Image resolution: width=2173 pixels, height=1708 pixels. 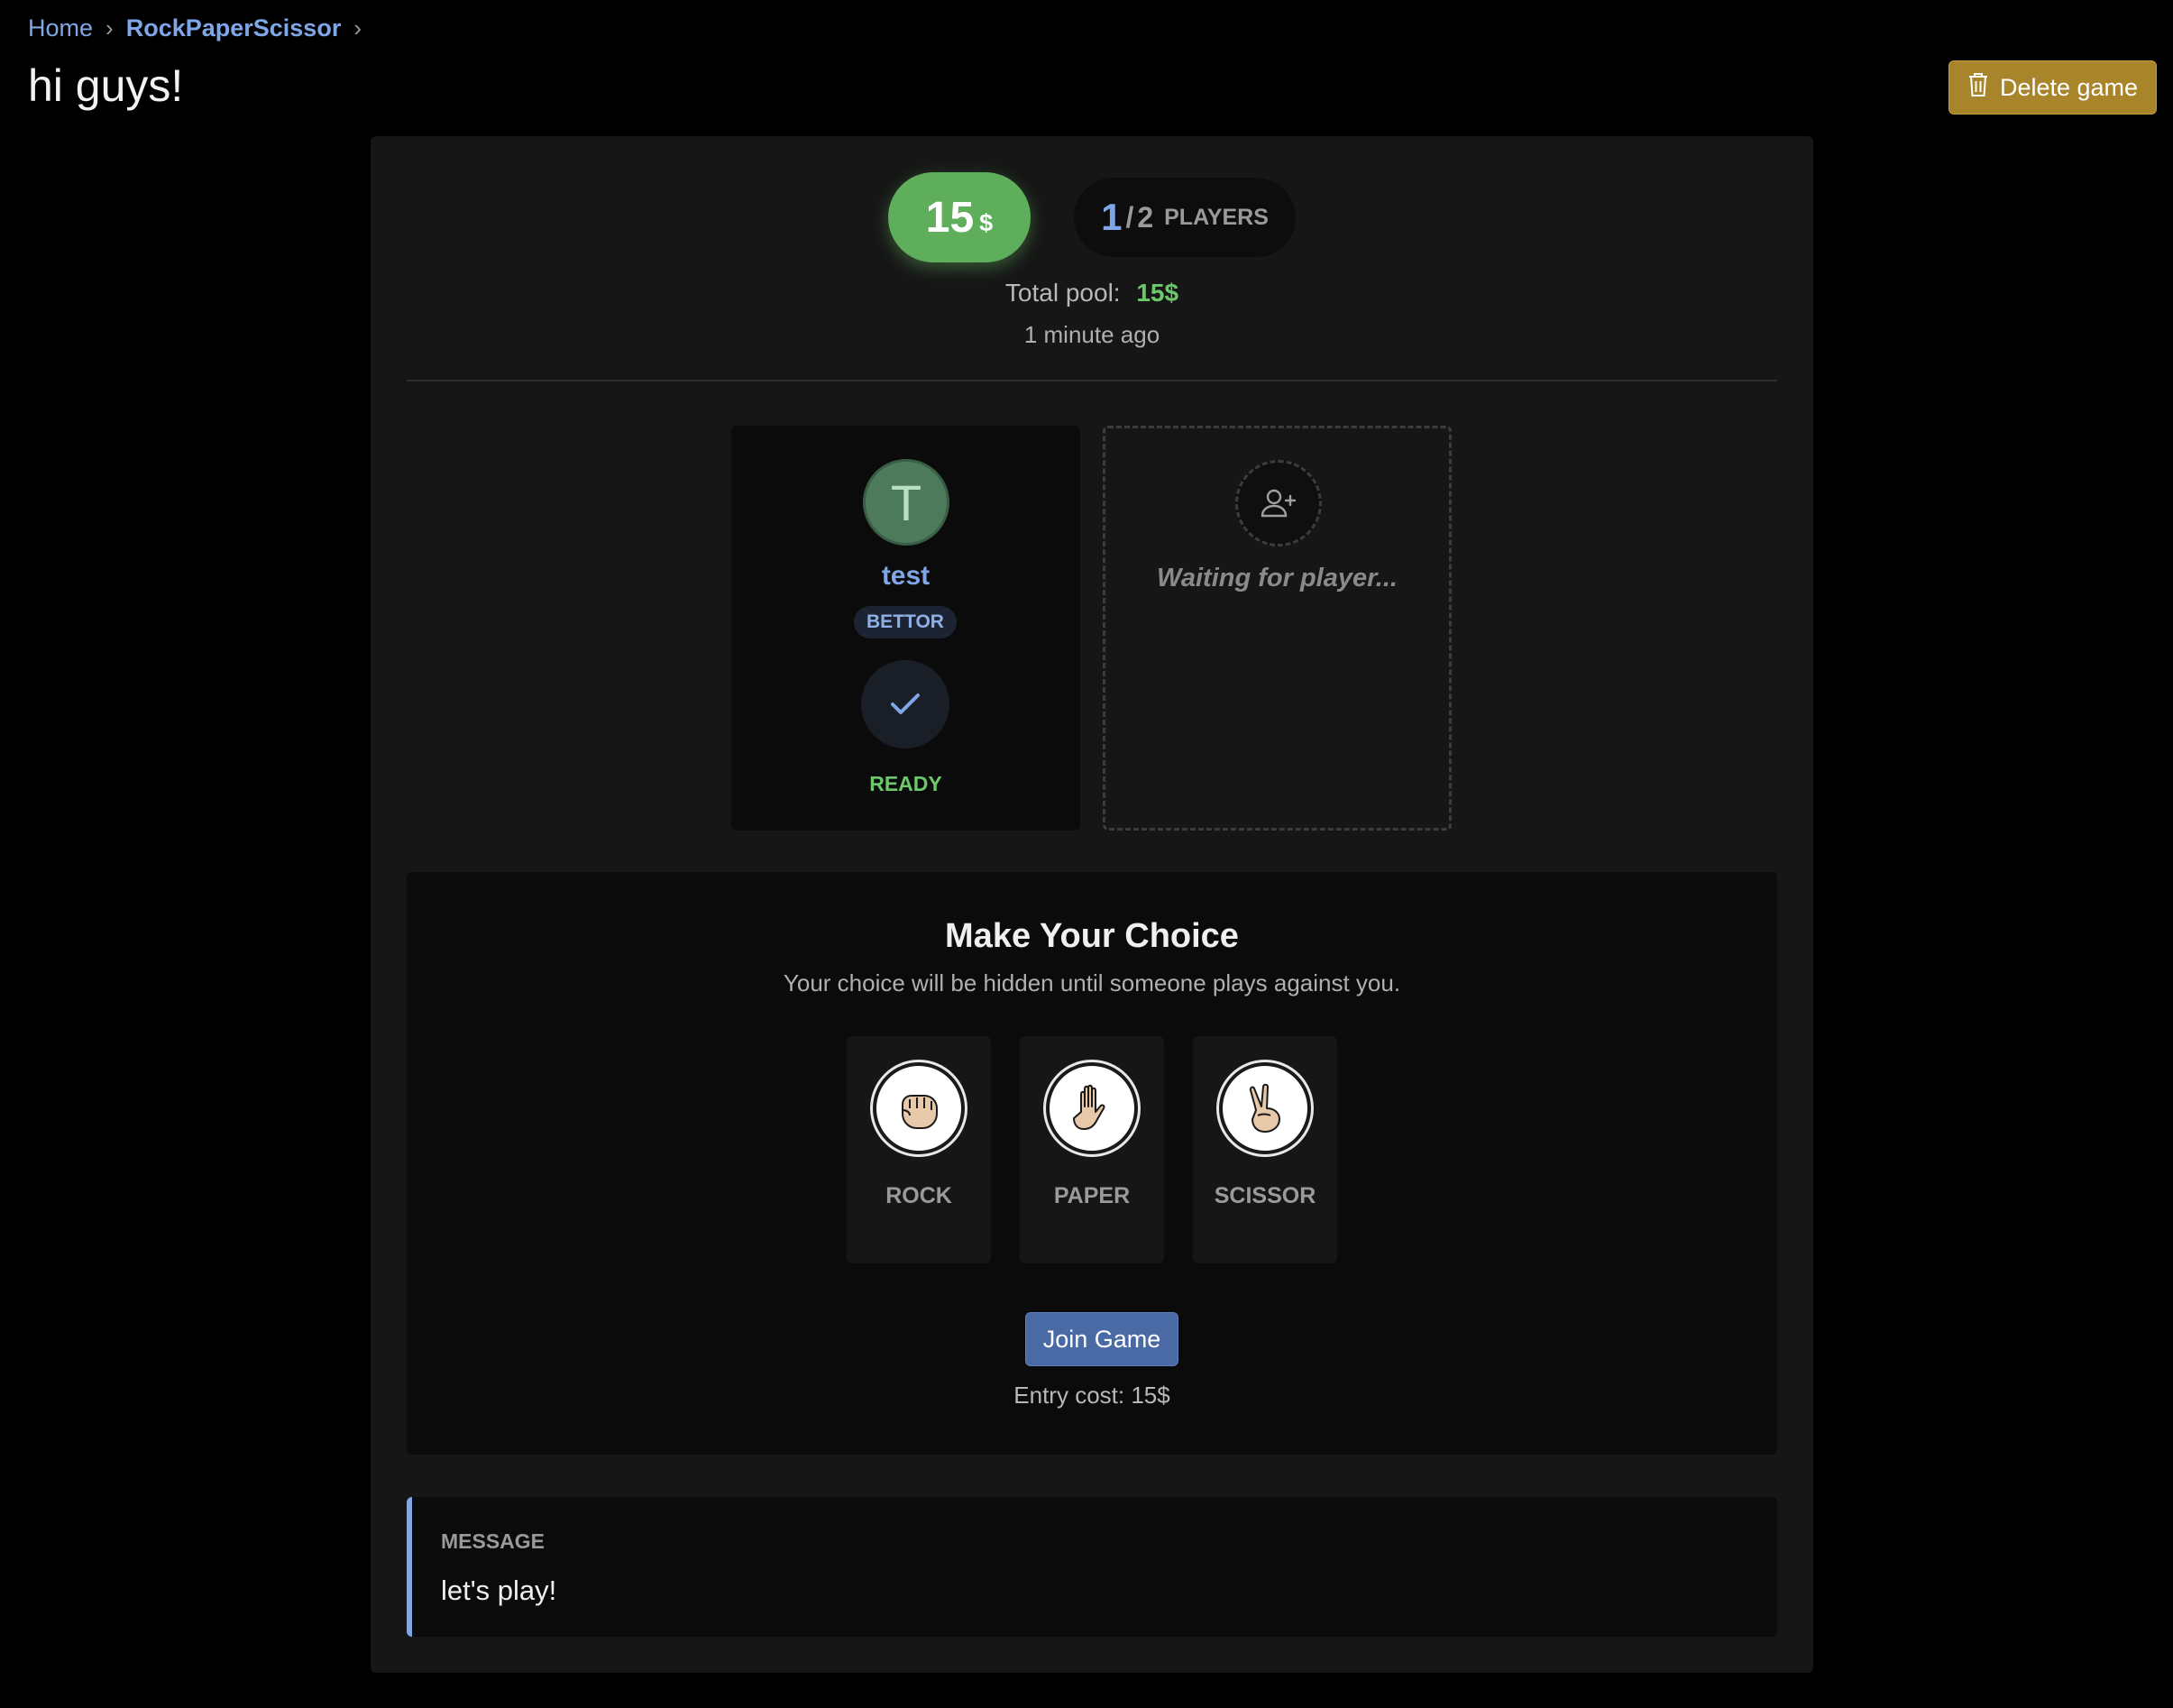 What do you see at coordinates (106, 85) in the screenshot?
I see `page-title: hi guys!` at bounding box center [106, 85].